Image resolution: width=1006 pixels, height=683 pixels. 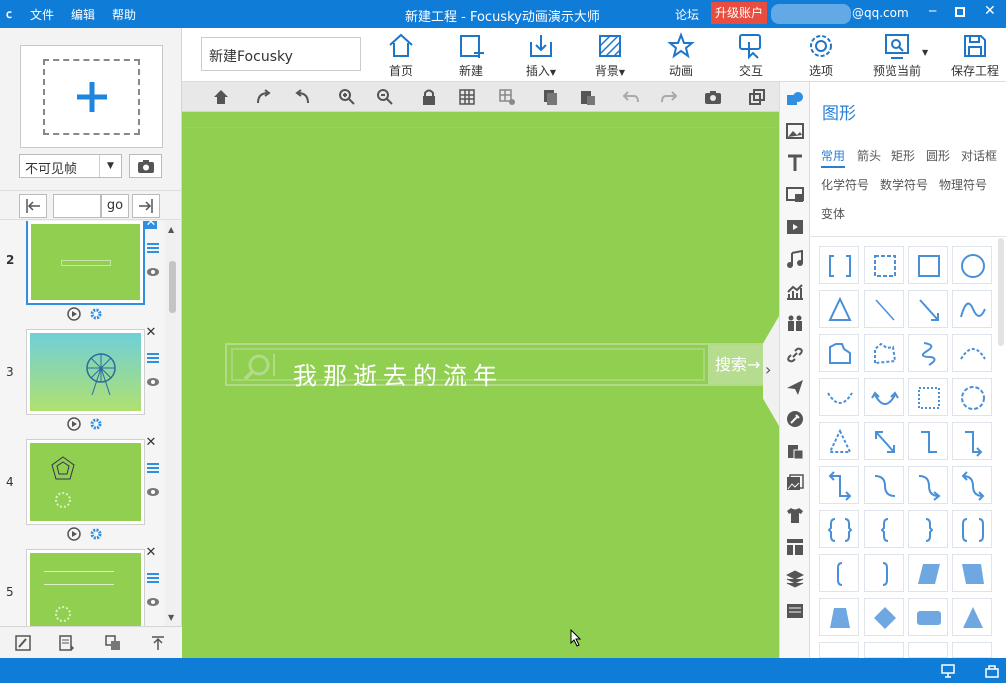 I want to click on image-icon, so click(x=795, y=131).